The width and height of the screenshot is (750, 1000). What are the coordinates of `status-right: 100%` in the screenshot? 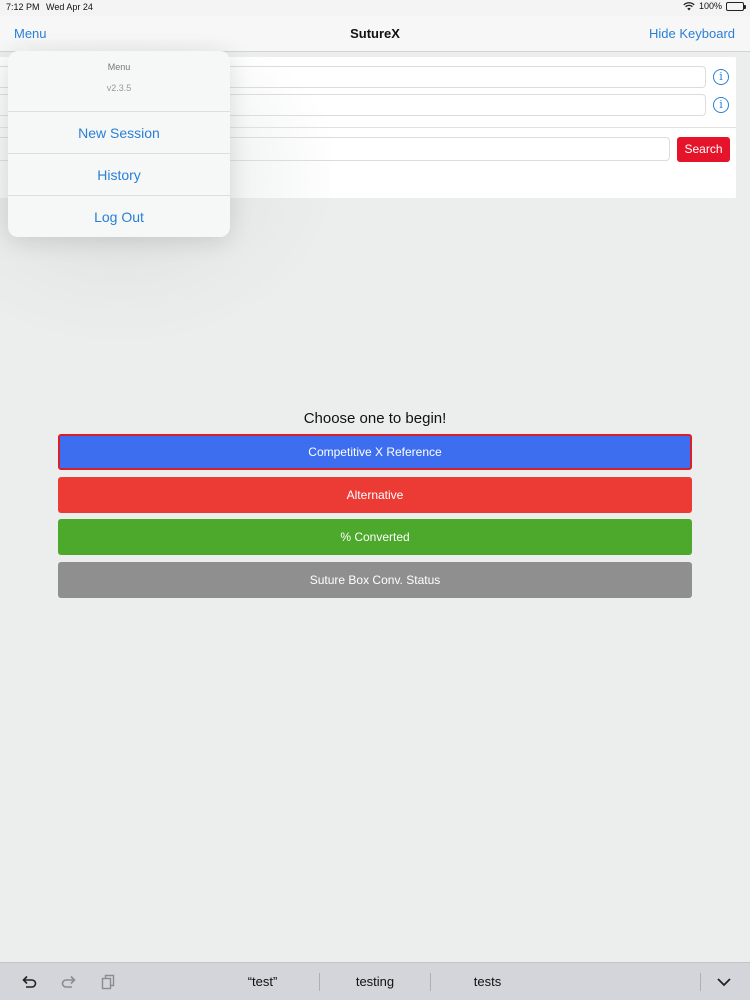 It's located at (714, 6).